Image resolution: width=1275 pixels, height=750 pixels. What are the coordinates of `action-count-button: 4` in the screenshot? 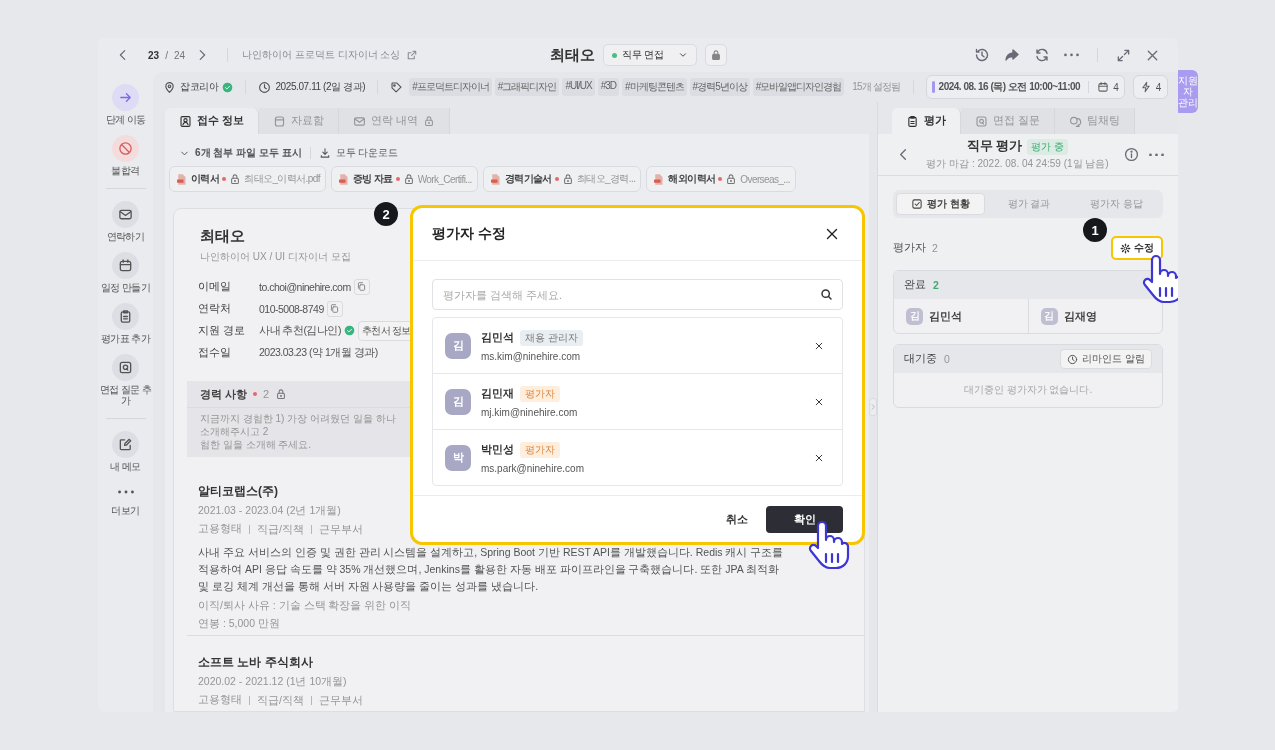 It's located at (1150, 87).